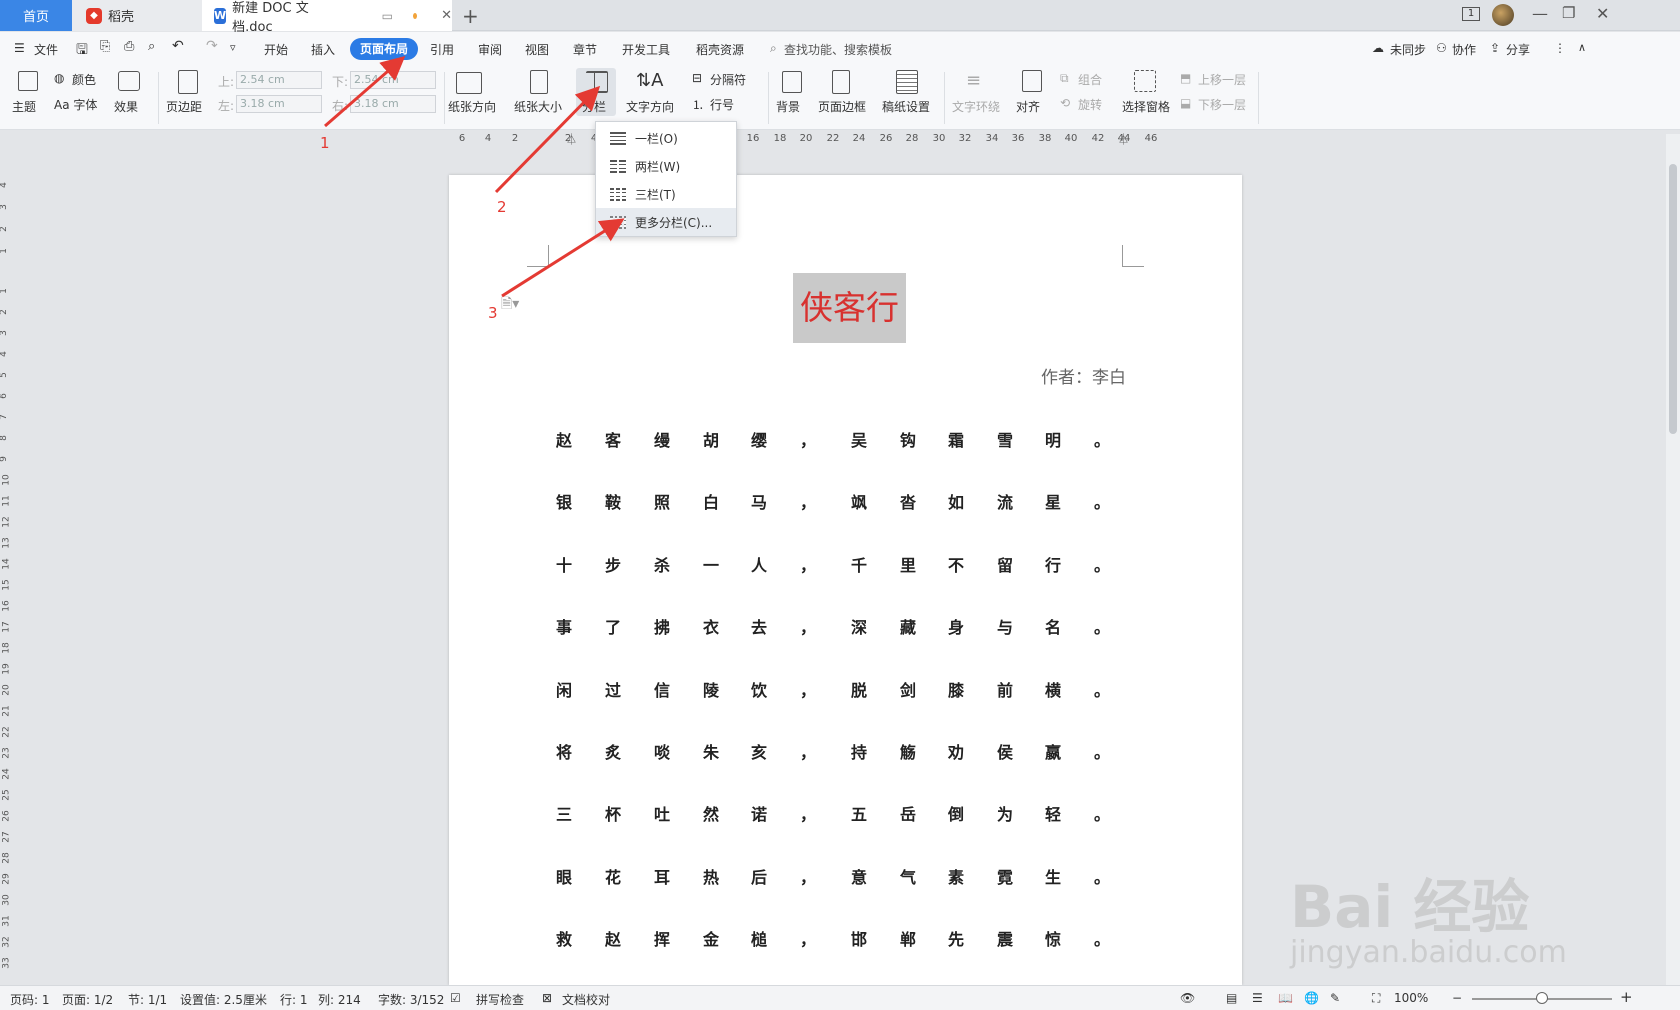 The height and width of the screenshot is (1010, 1680). I want to click on status-words: 字数: 3/152, so click(411, 999).